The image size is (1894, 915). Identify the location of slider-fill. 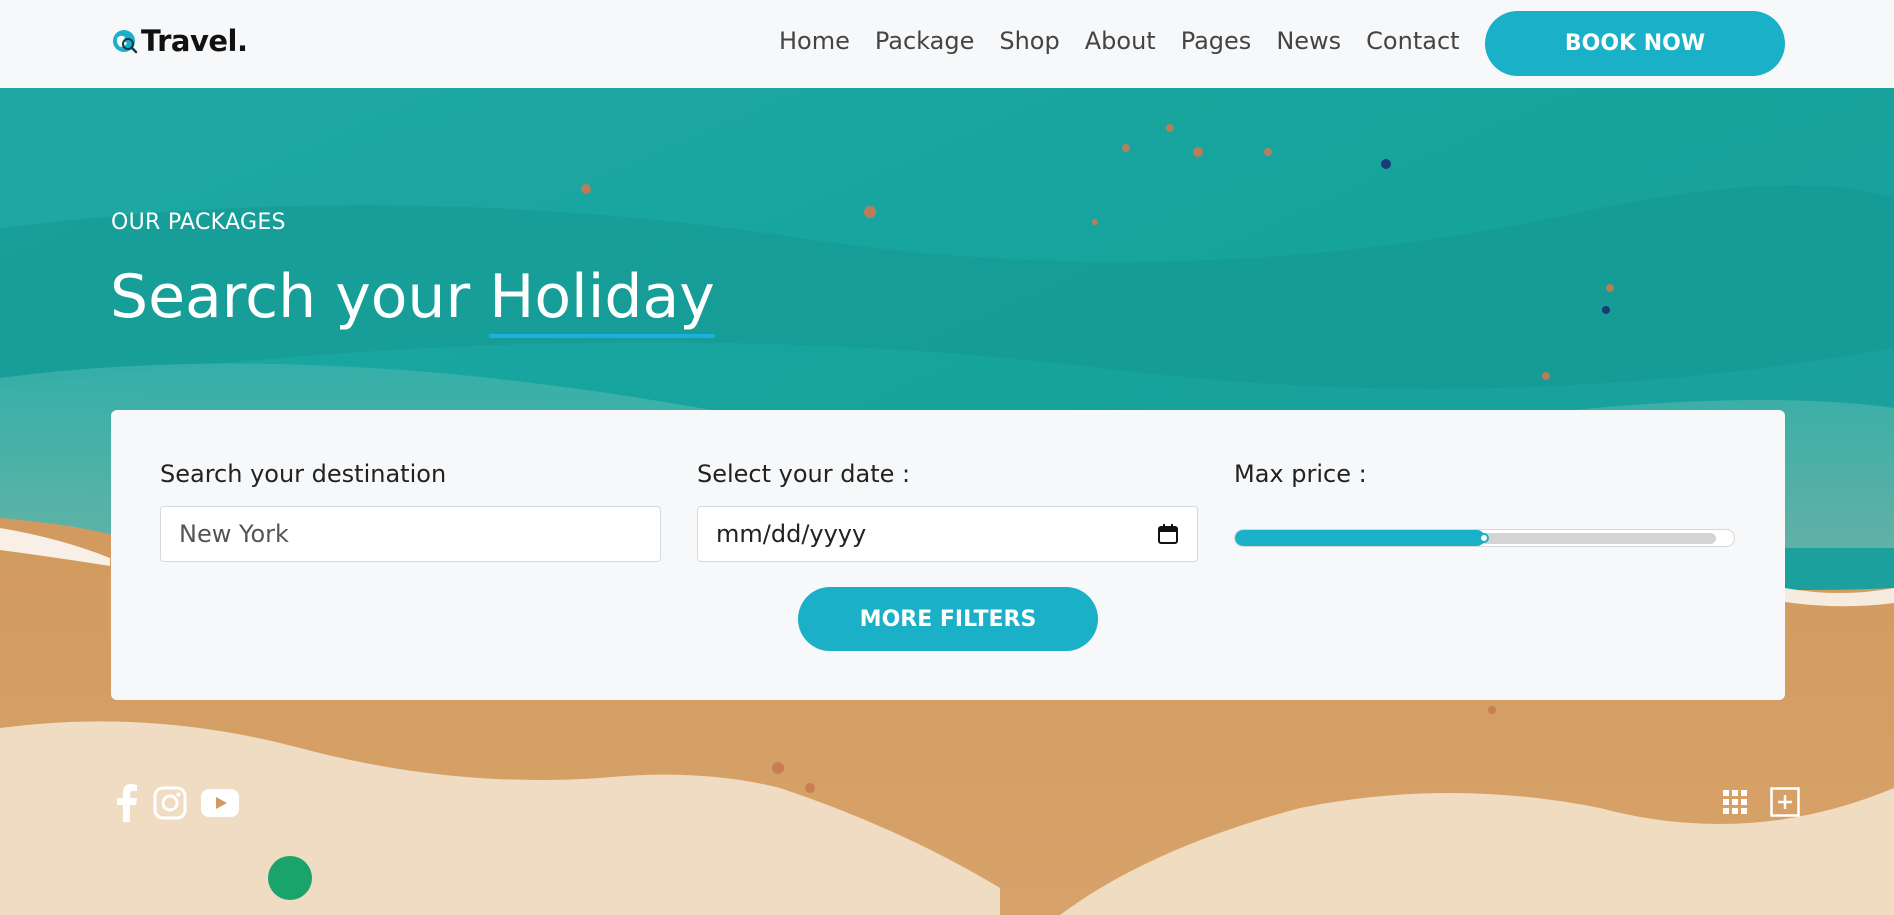
(1360, 538).